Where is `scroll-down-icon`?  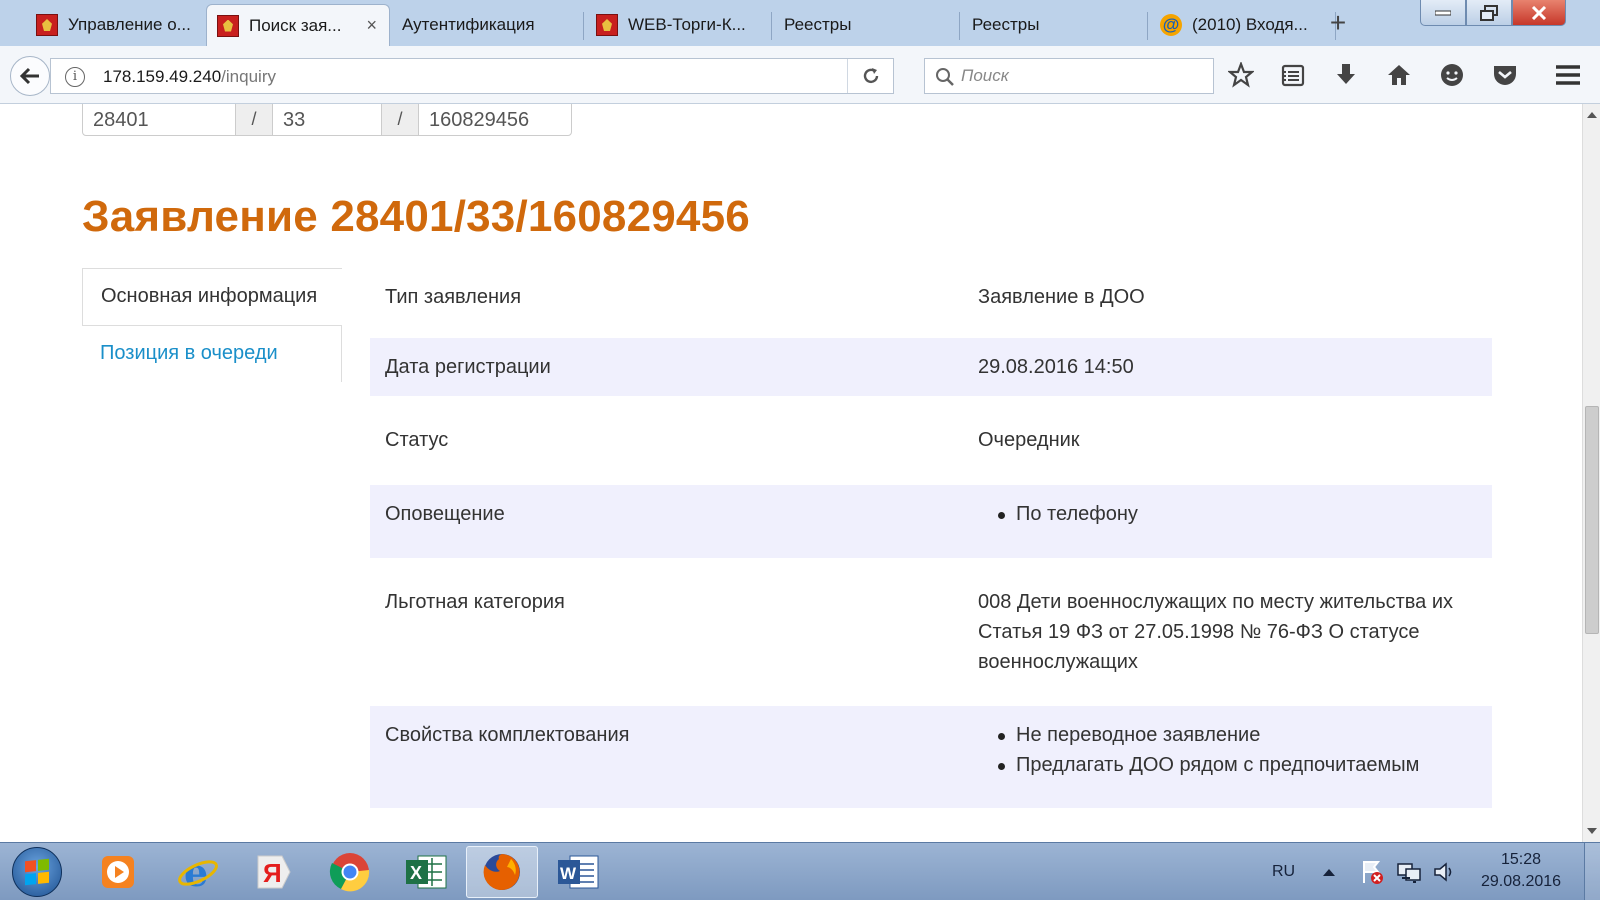 scroll-down-icon is located at coordinates (1592, 831).